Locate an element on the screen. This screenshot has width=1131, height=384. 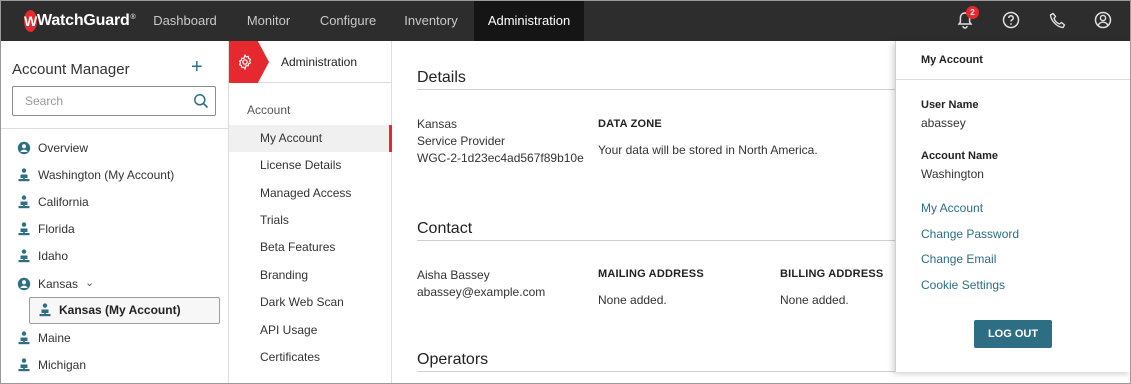
watchguard-logo-text: WatchGuard is located at coordinates (83, 20).